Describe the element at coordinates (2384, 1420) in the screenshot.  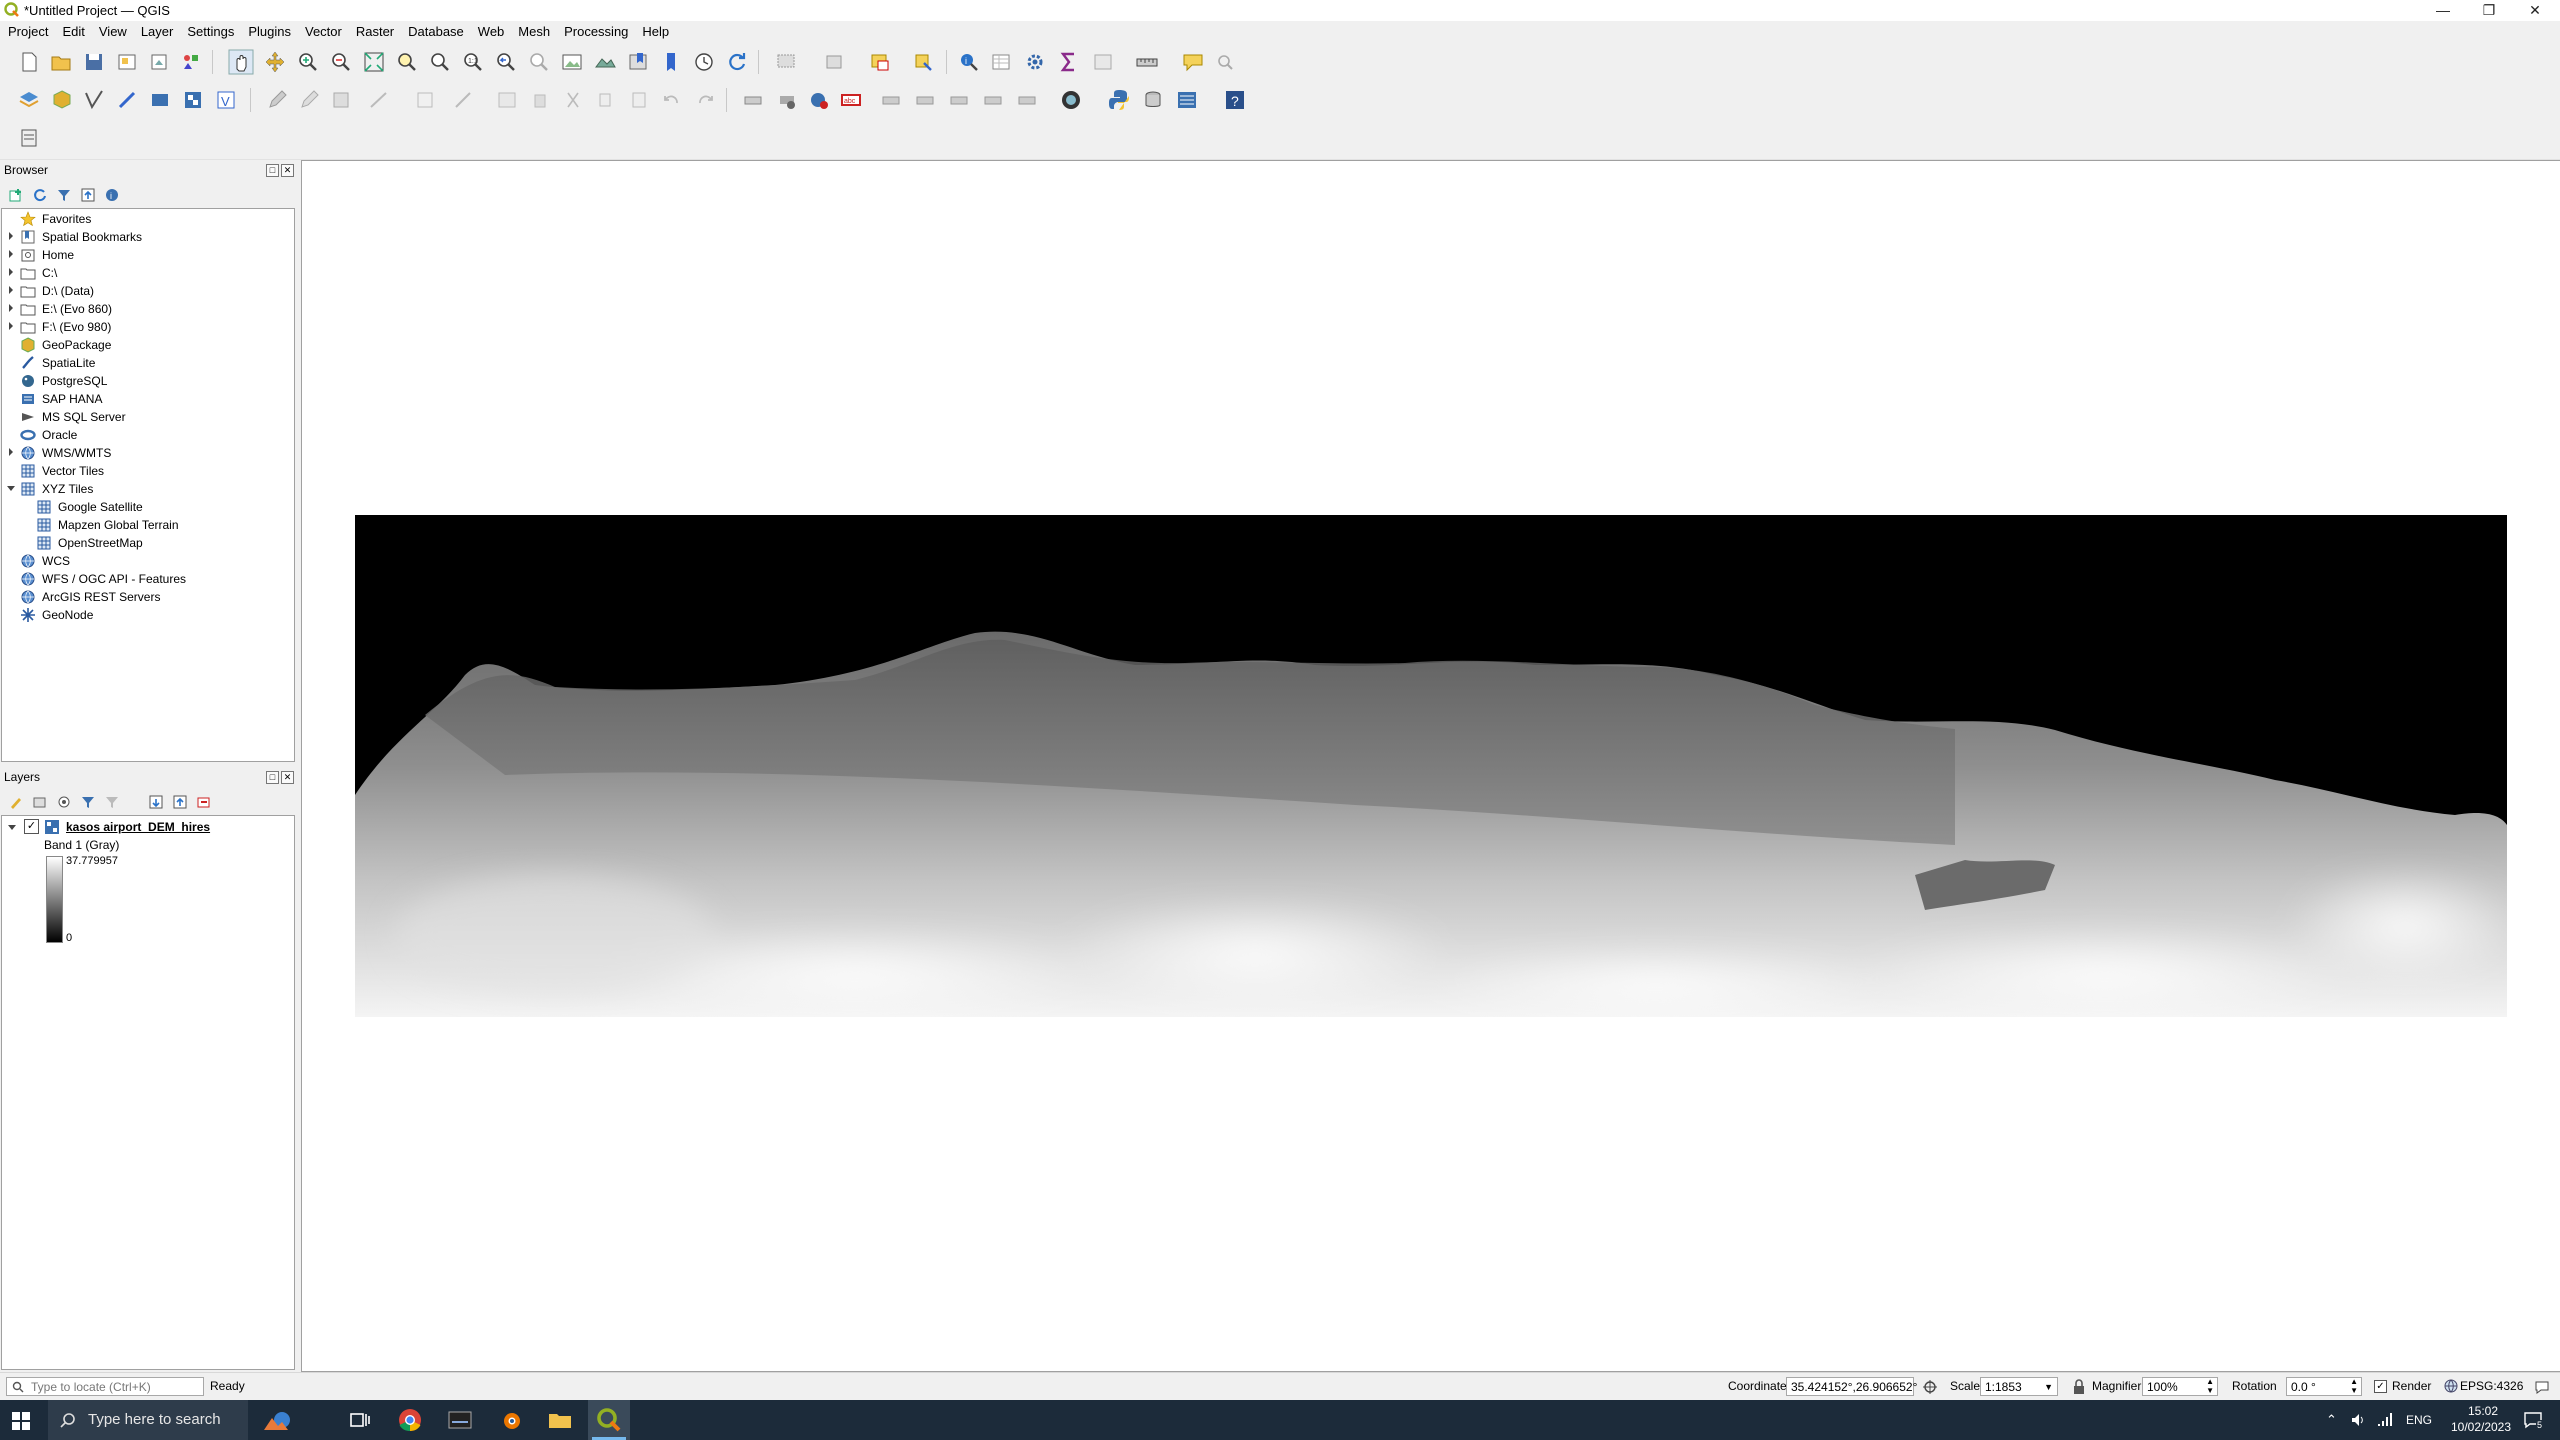
I see `network-icon` at that location.